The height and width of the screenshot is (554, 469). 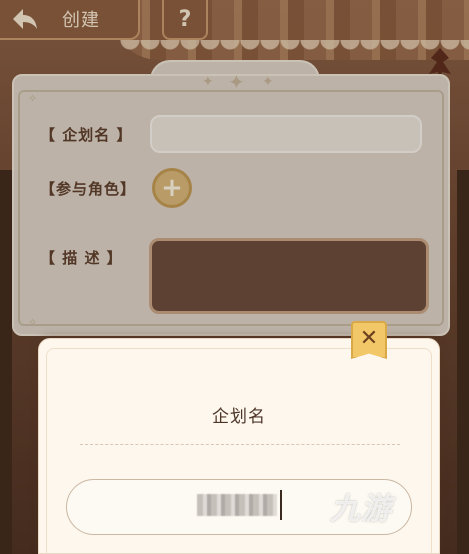 I want to click on popup-divider, so click(x=240, y=444).